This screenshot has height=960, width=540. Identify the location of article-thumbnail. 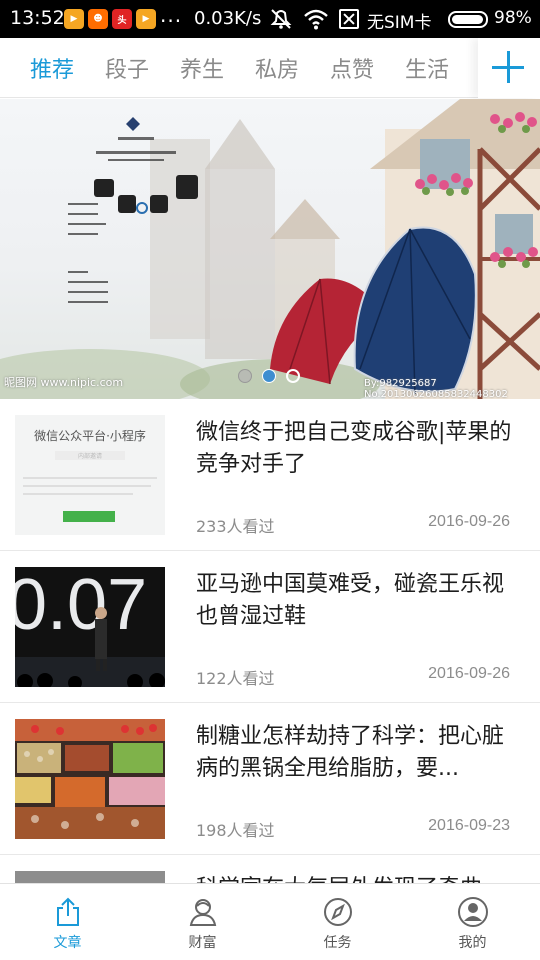
(90, 779).